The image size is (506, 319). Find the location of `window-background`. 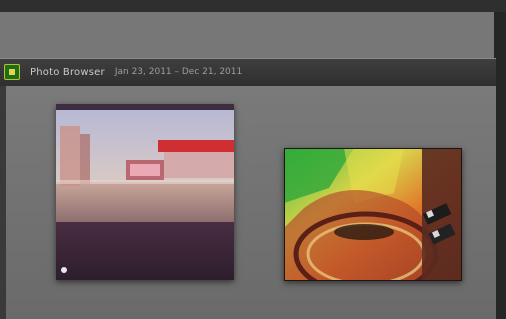

window-background is located at coordinates (253, 35).